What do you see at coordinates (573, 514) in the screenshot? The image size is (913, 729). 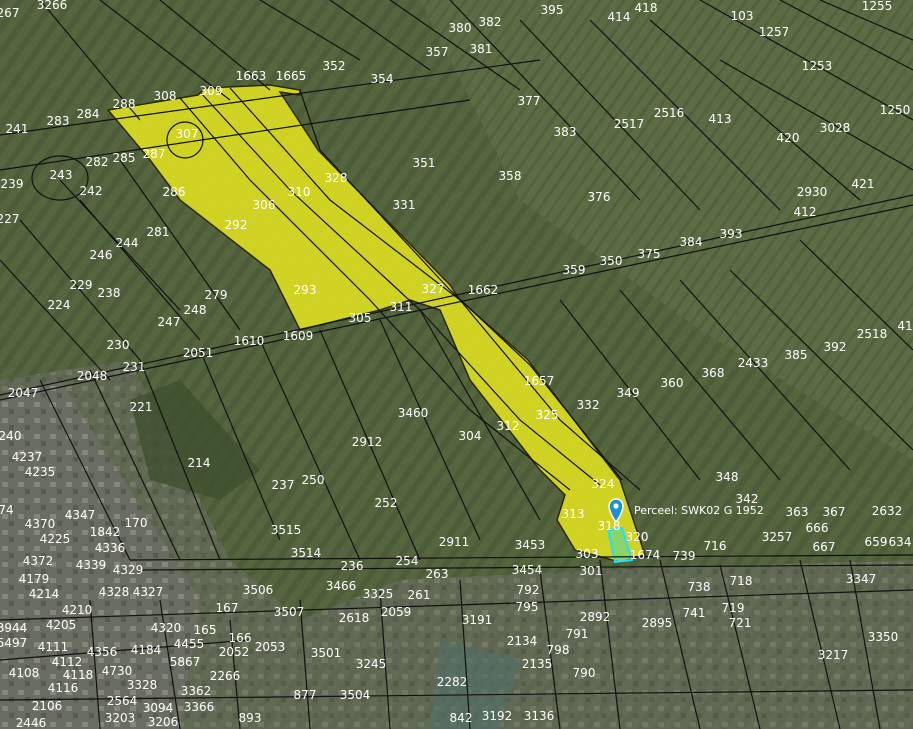 I see `parcel-number-label: 313` at bounding box center [573, 514].